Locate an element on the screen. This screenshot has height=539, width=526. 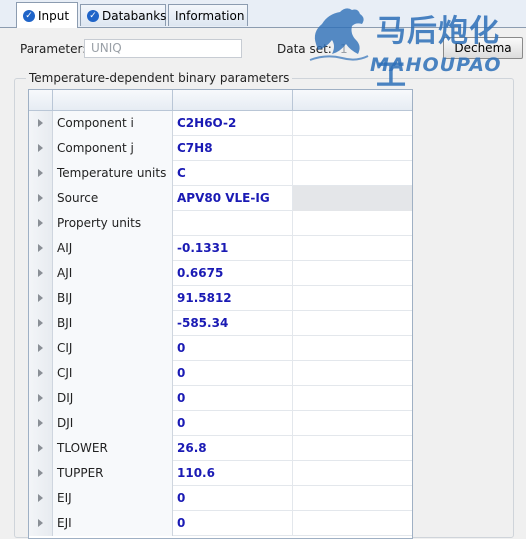
parameter-name-cell: TUPPER is located at coordinates (113, 473).